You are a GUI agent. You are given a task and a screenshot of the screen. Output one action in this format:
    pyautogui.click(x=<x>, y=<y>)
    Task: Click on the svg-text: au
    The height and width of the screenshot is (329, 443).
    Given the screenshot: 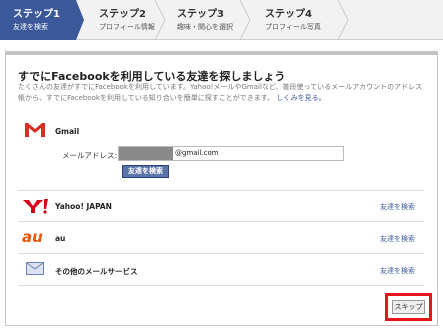 What is the action you would take?
    pyautogui.click(x=32, y=237)
    